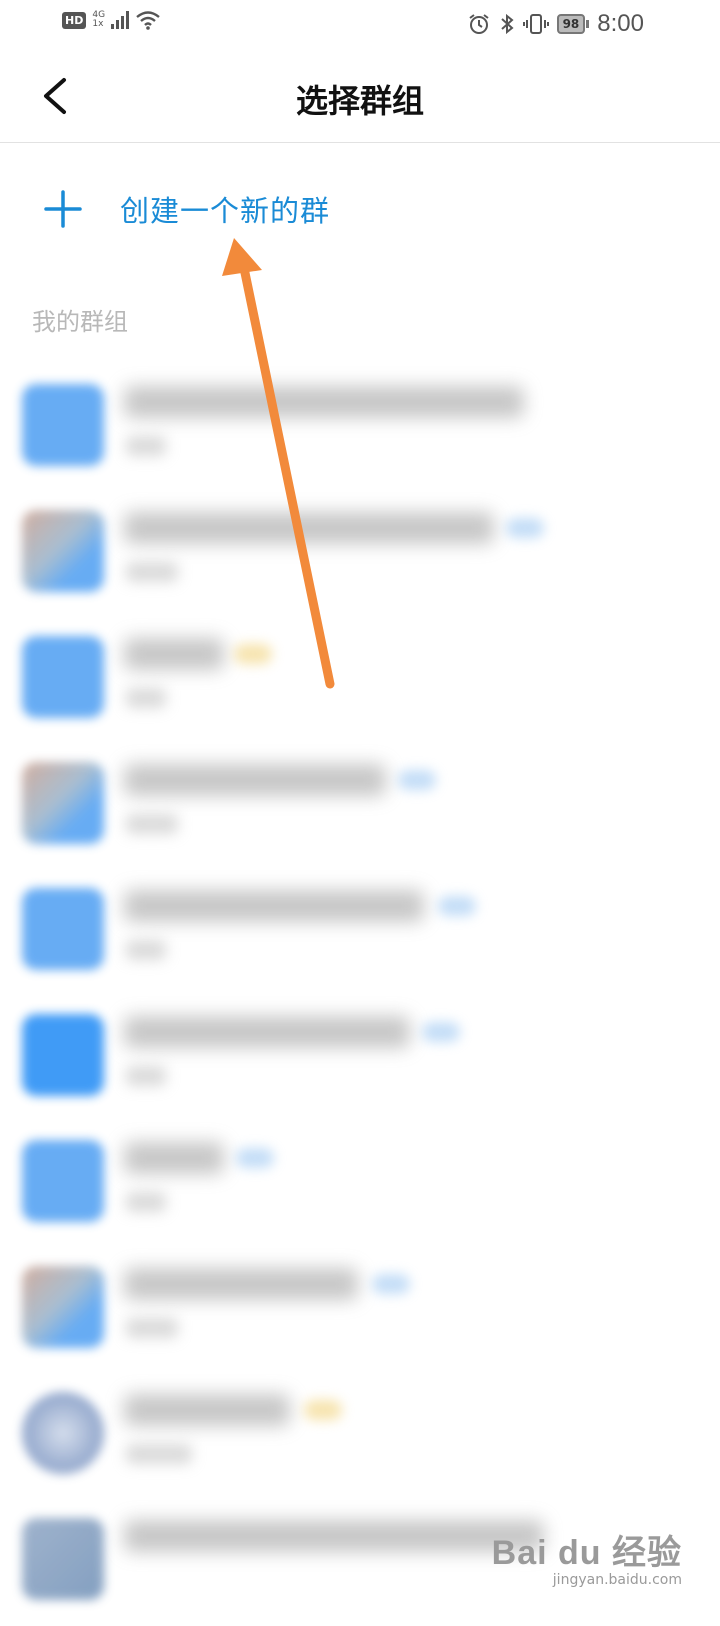  What do you see at coordinates (535, 24) in the screenshot?
I see `vibrate-icon` at bounding box center [535, 24].